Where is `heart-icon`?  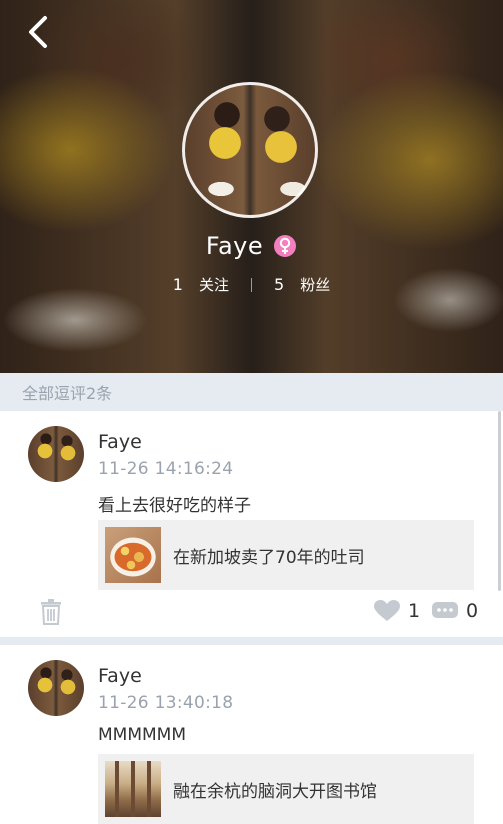
heart-icon is located at coordinates (387, 610).